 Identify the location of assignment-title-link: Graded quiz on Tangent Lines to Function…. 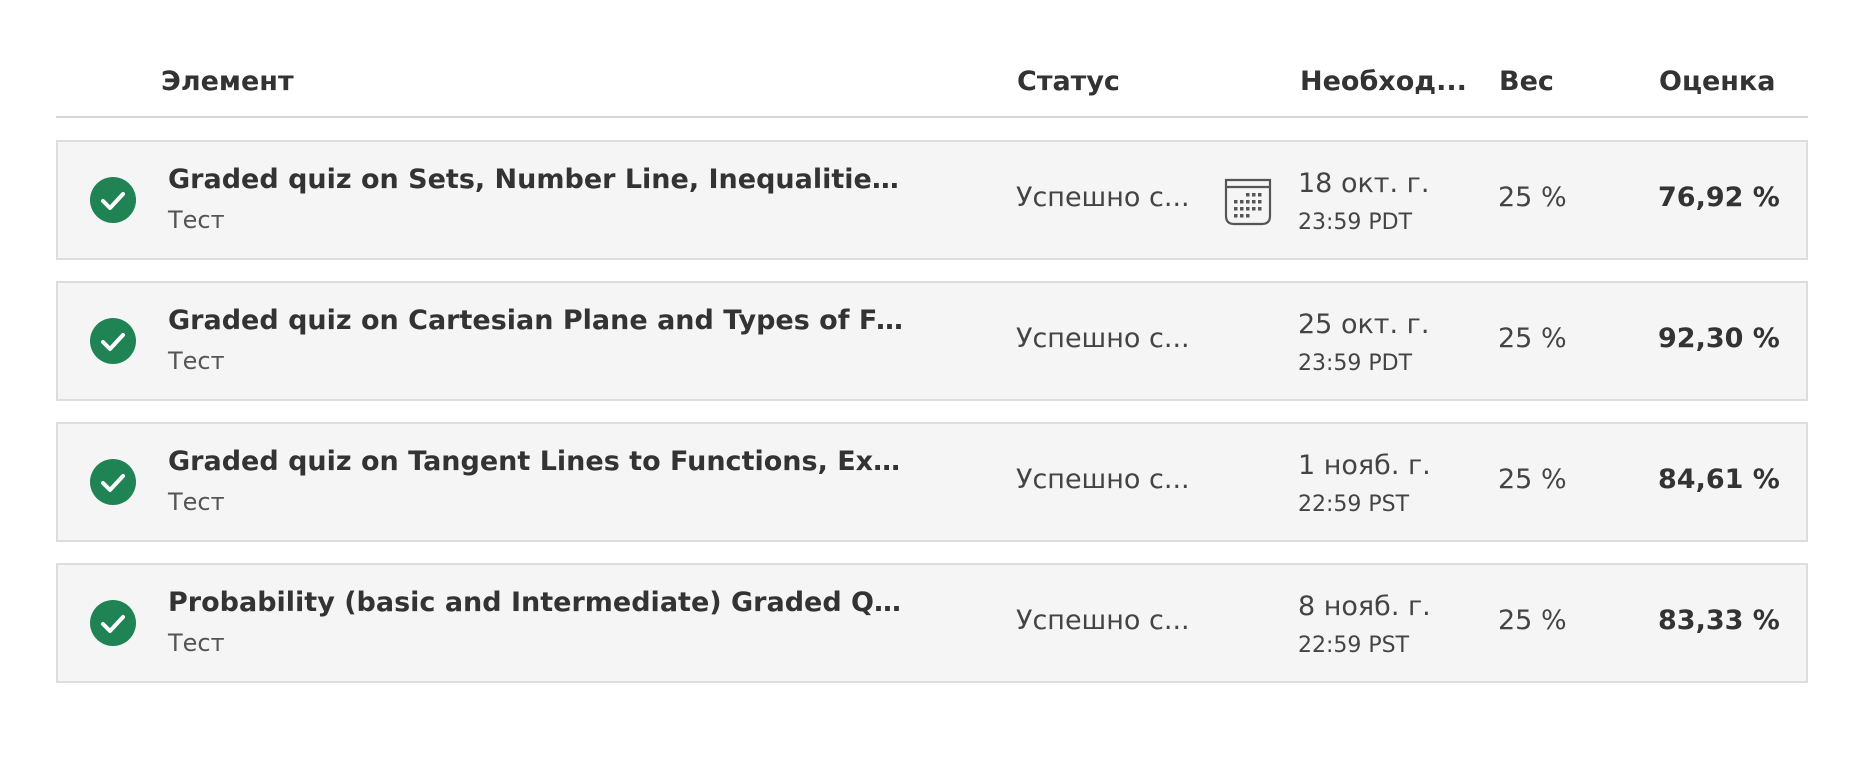
(538, 461).